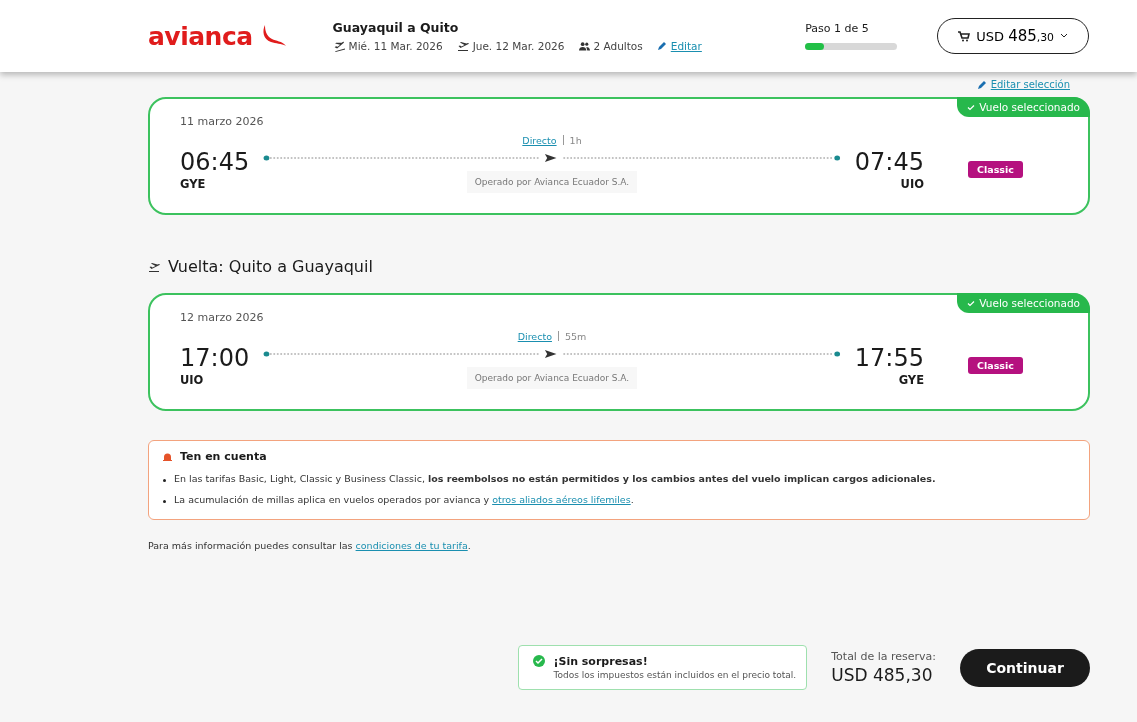 The image size is (1137, 722). Describe the element at coordinates (518, 46) in the screenshot. I see `return-date: Jue. 12 Mar. 2026` at that location.